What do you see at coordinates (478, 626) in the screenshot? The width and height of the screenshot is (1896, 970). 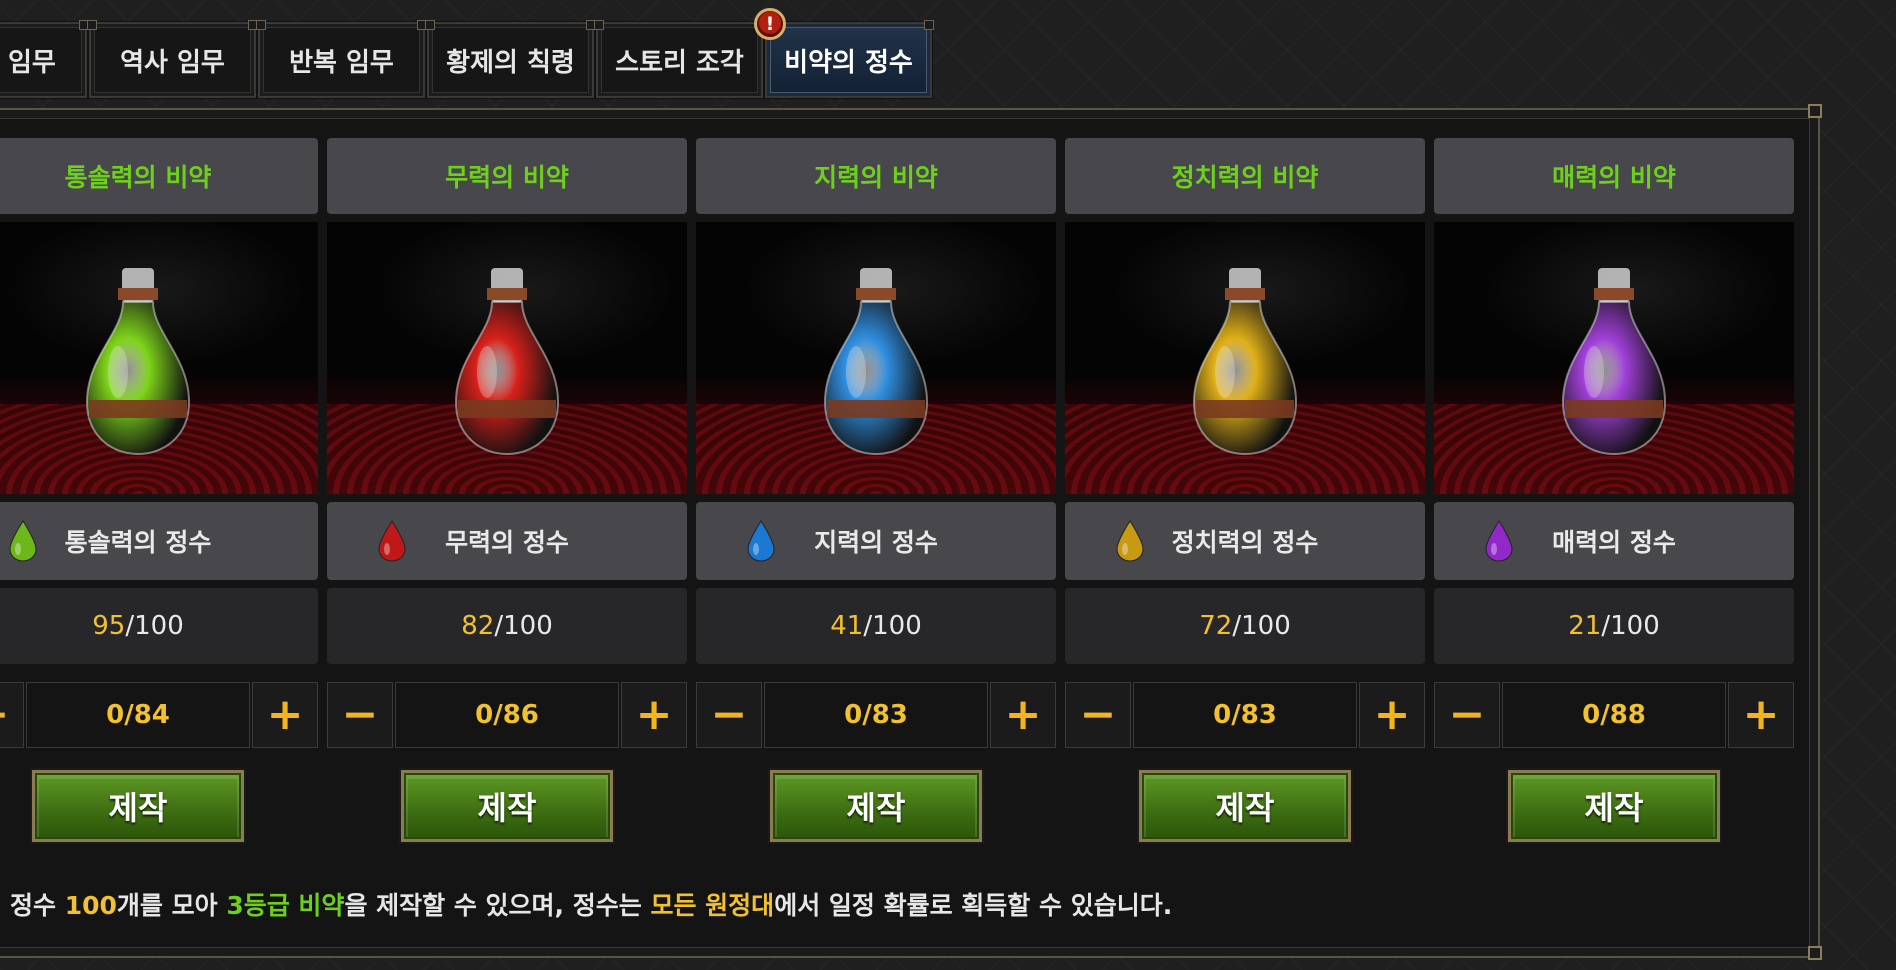 I see `essence-current: 82` at bounding box center [478, 626].